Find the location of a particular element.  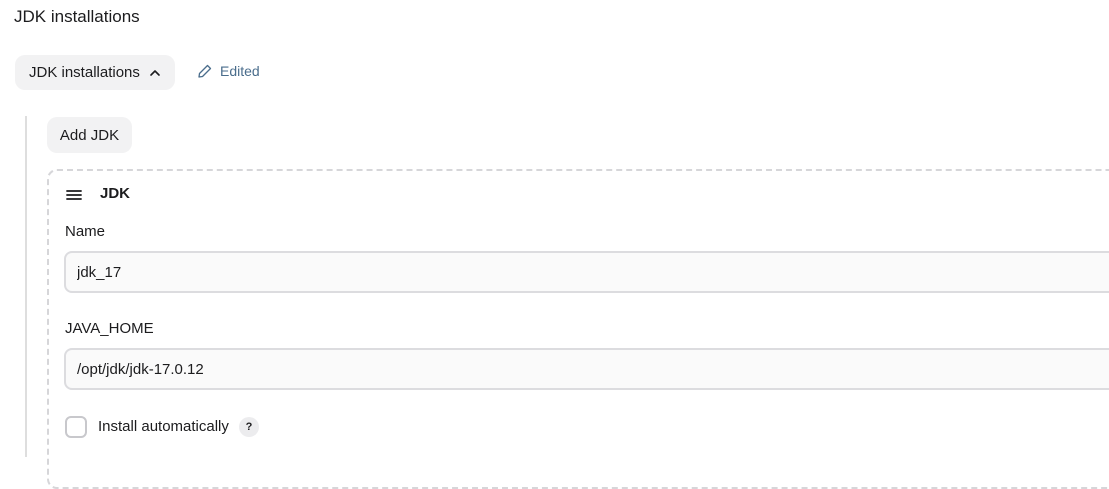

jdk-item-title: JDK is located at coordinates (115, 193).